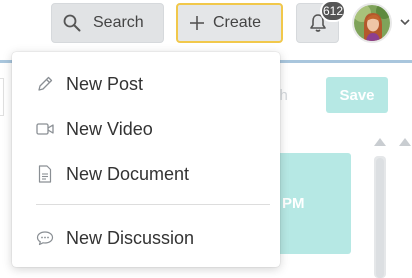  Describe the element at coordinates (105, 83) in the screenshot. I see `menu-item-label: New Post` at that location.